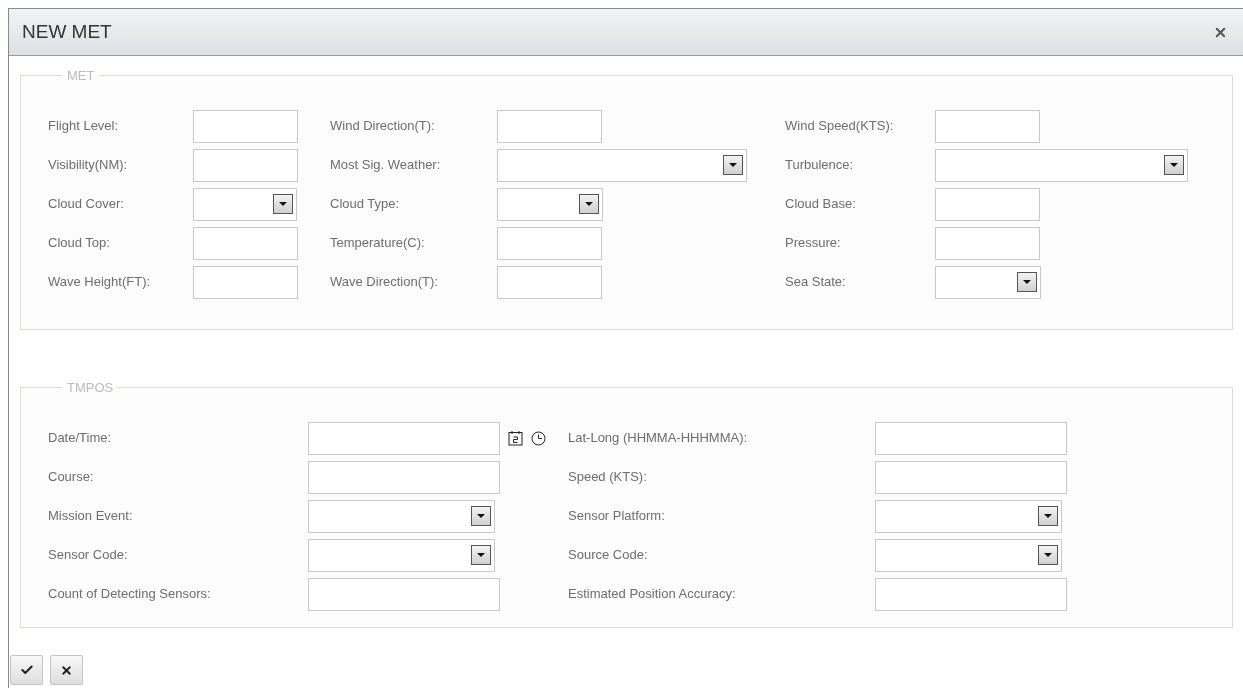 The image size is (1243, 688). I want to click on field-label: Flight Level:, so click(84, 126).